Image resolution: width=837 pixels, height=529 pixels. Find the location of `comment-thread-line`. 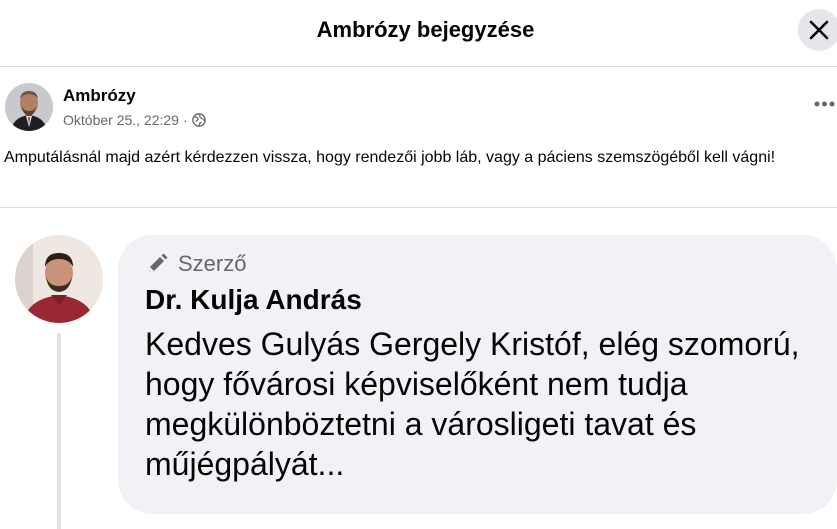

comment-thread-line is located at coordinates (59, 431).